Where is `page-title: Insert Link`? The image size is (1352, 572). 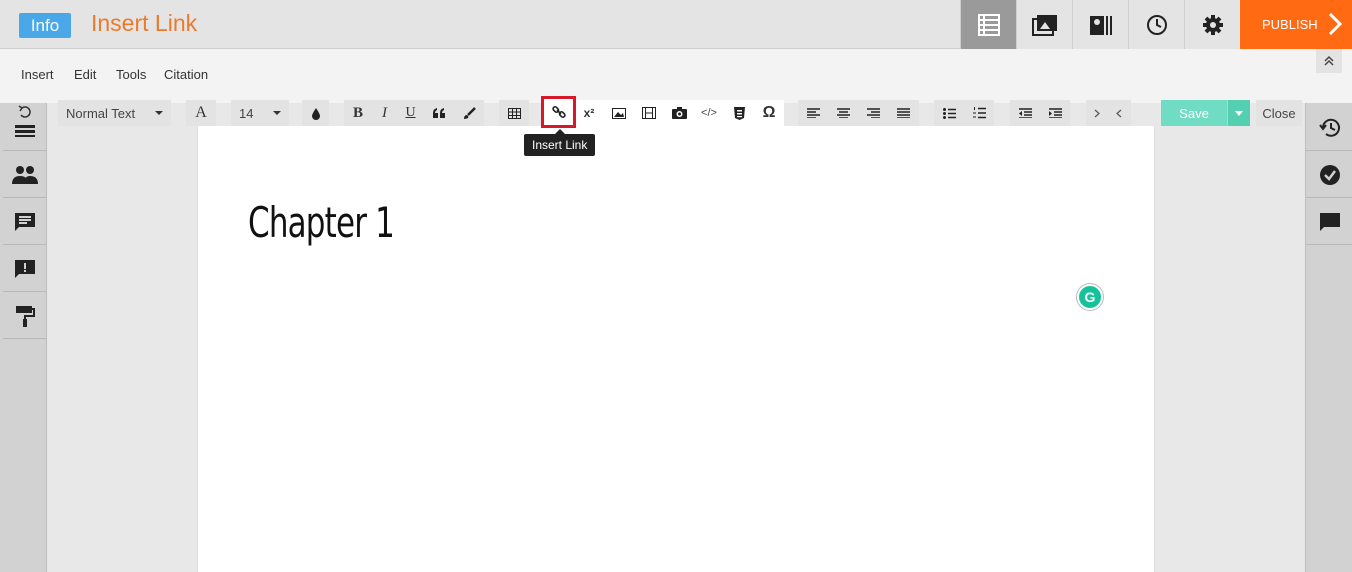 page-title: Insert Link is located at coordinates (144, 23).